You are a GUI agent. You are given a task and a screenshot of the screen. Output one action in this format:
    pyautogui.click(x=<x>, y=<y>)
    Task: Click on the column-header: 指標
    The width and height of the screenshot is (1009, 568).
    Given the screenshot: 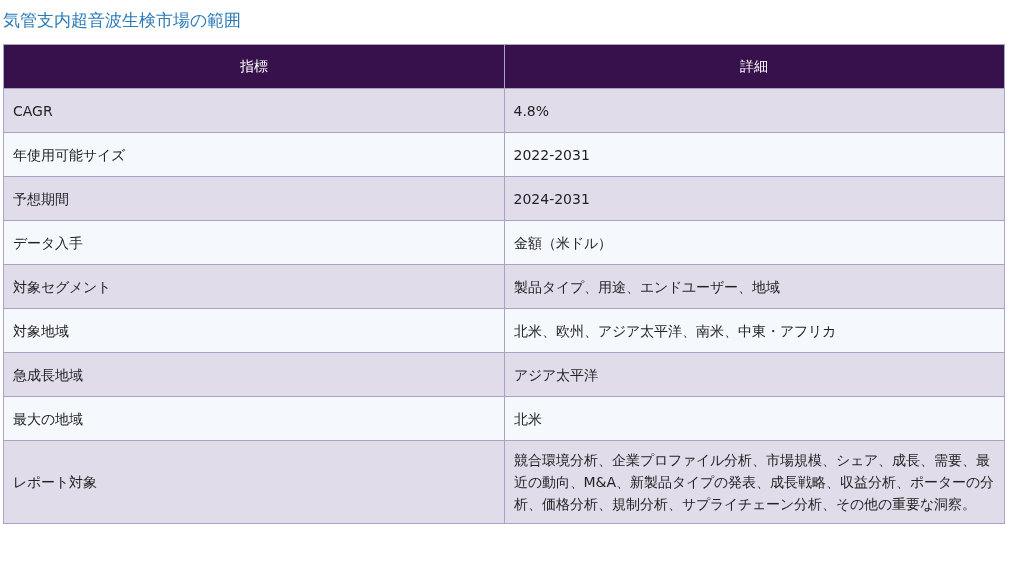 What is the action you would take?
    pyautogui.click(x=253, y=66)
    